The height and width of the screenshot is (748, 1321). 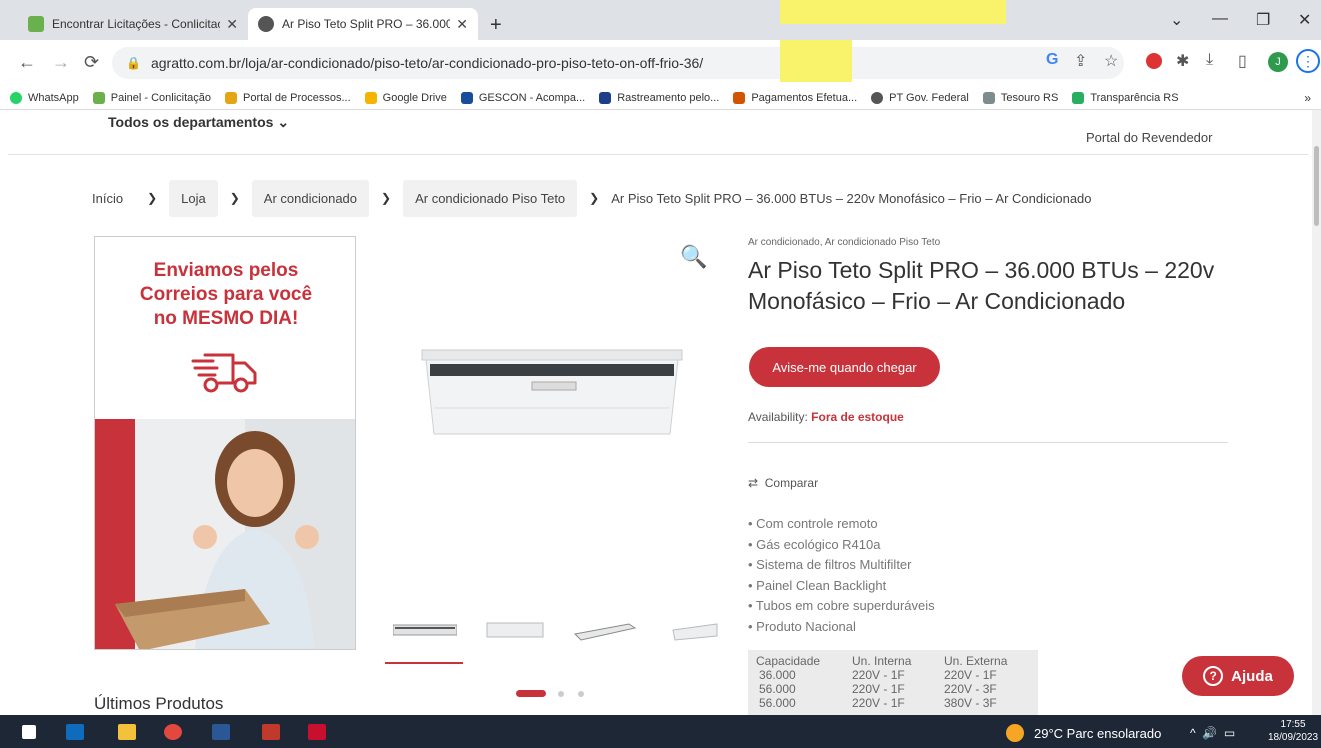 I want to click on spec-column: Capacidade 36.000 56.000 56.000, so click(x=788, y=682).